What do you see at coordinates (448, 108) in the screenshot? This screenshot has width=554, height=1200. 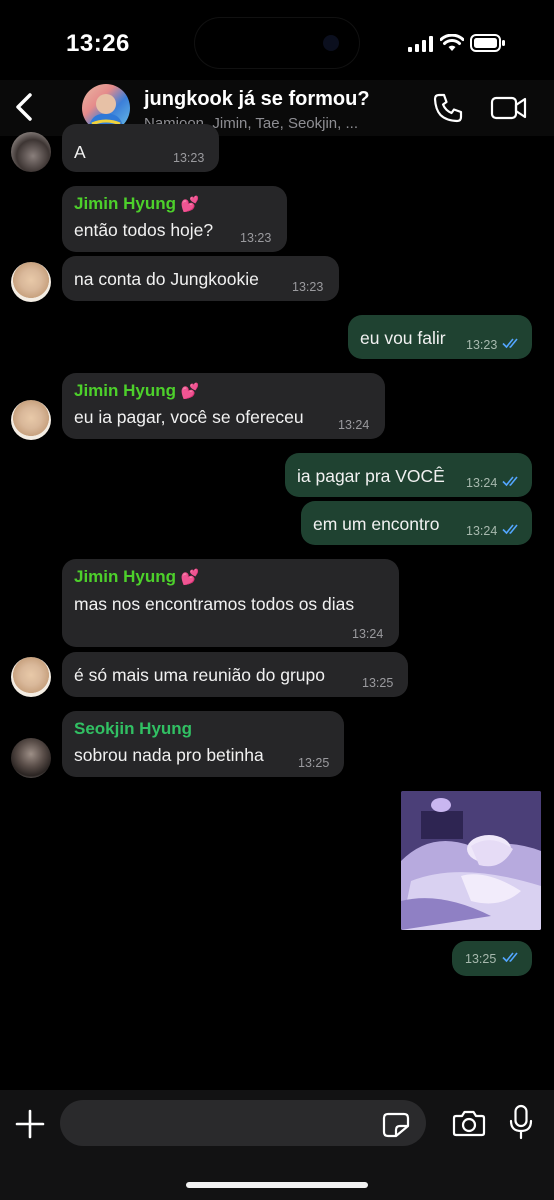 I see `phone-icon` at bounding box center [448, 108].